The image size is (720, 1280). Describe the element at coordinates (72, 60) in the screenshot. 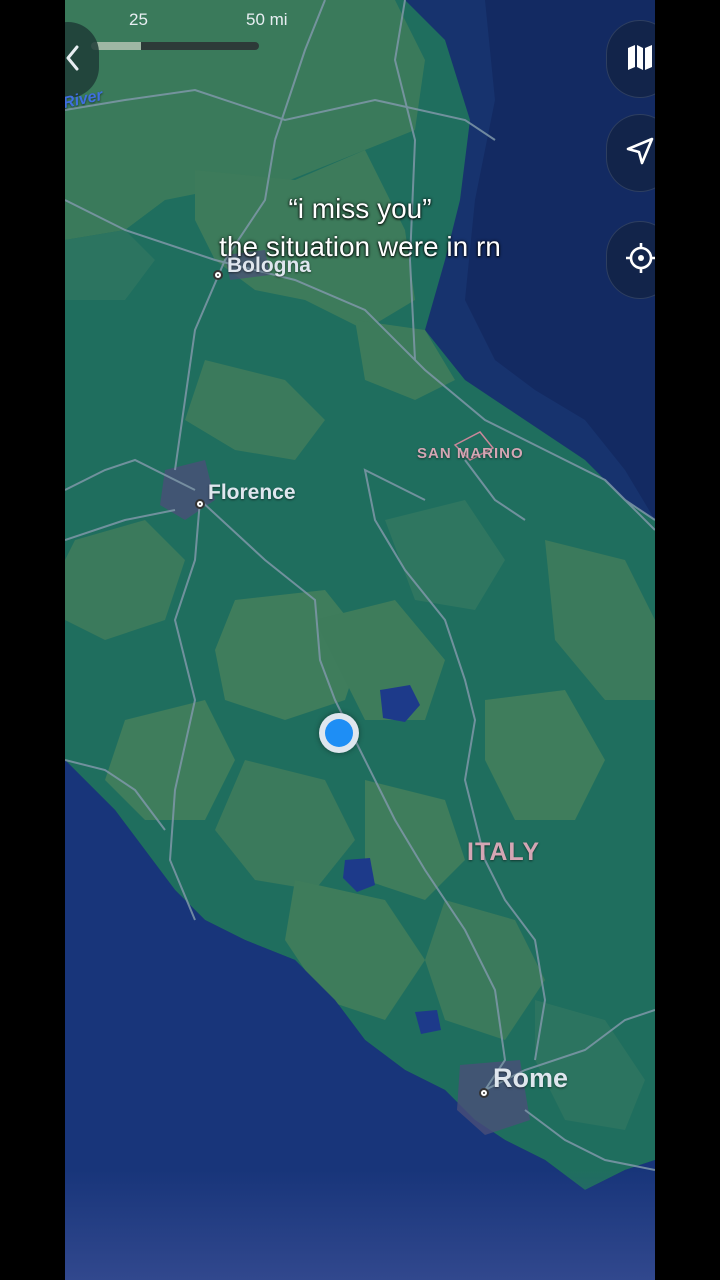

I see `chevron-left-icon` at that location.